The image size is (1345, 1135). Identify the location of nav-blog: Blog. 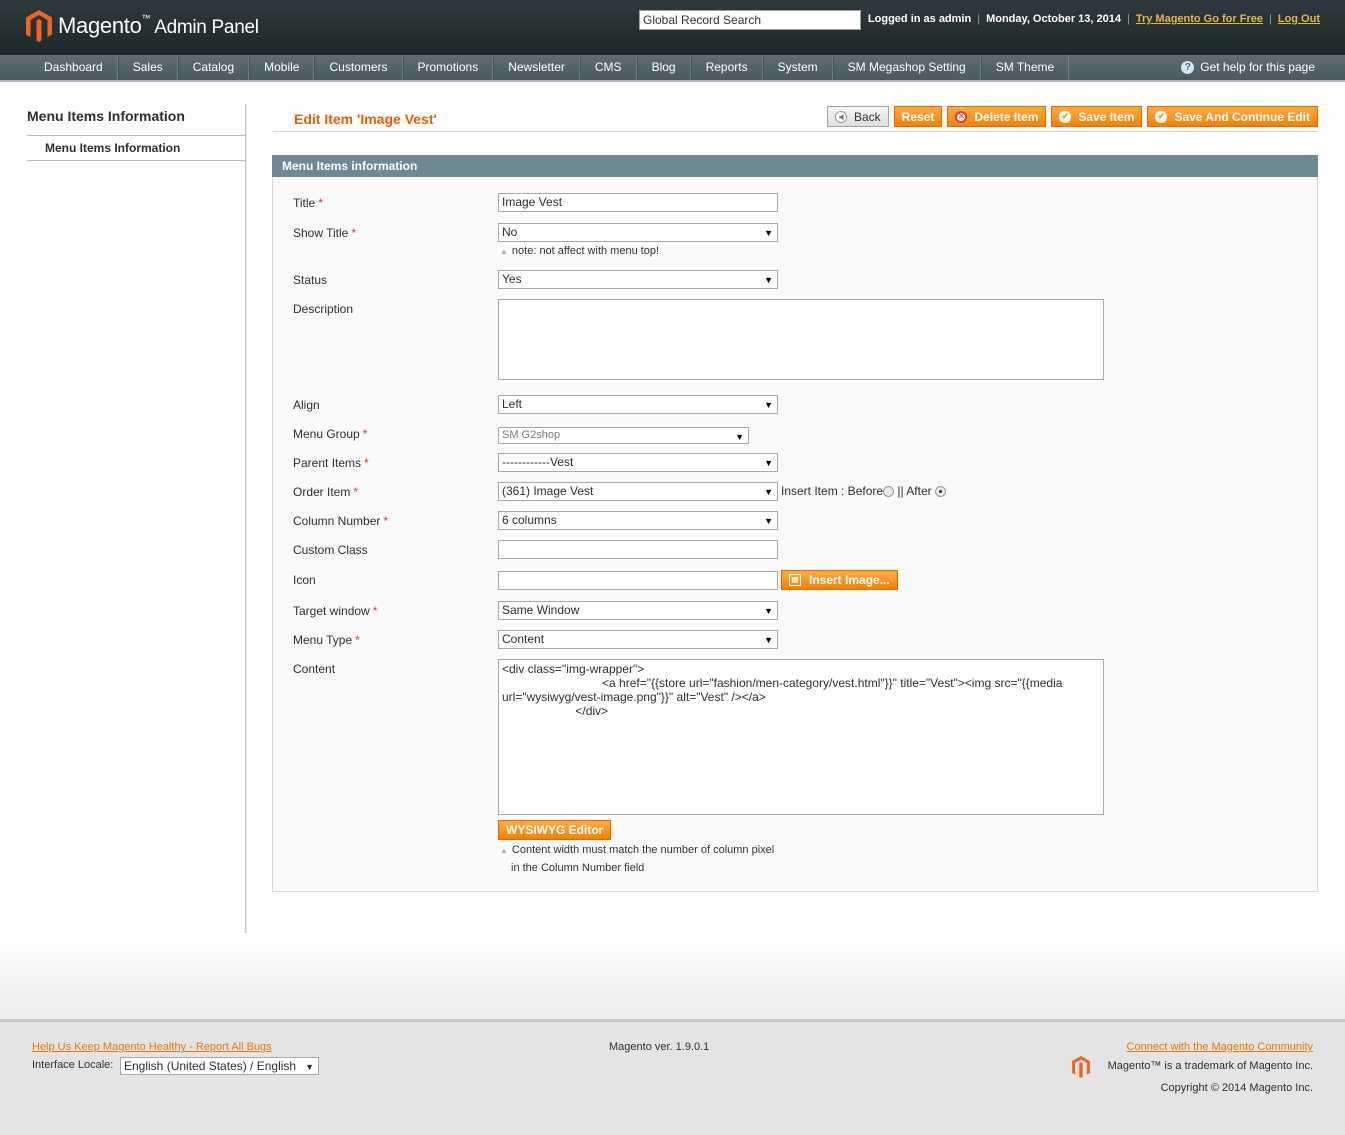
(663, 67).